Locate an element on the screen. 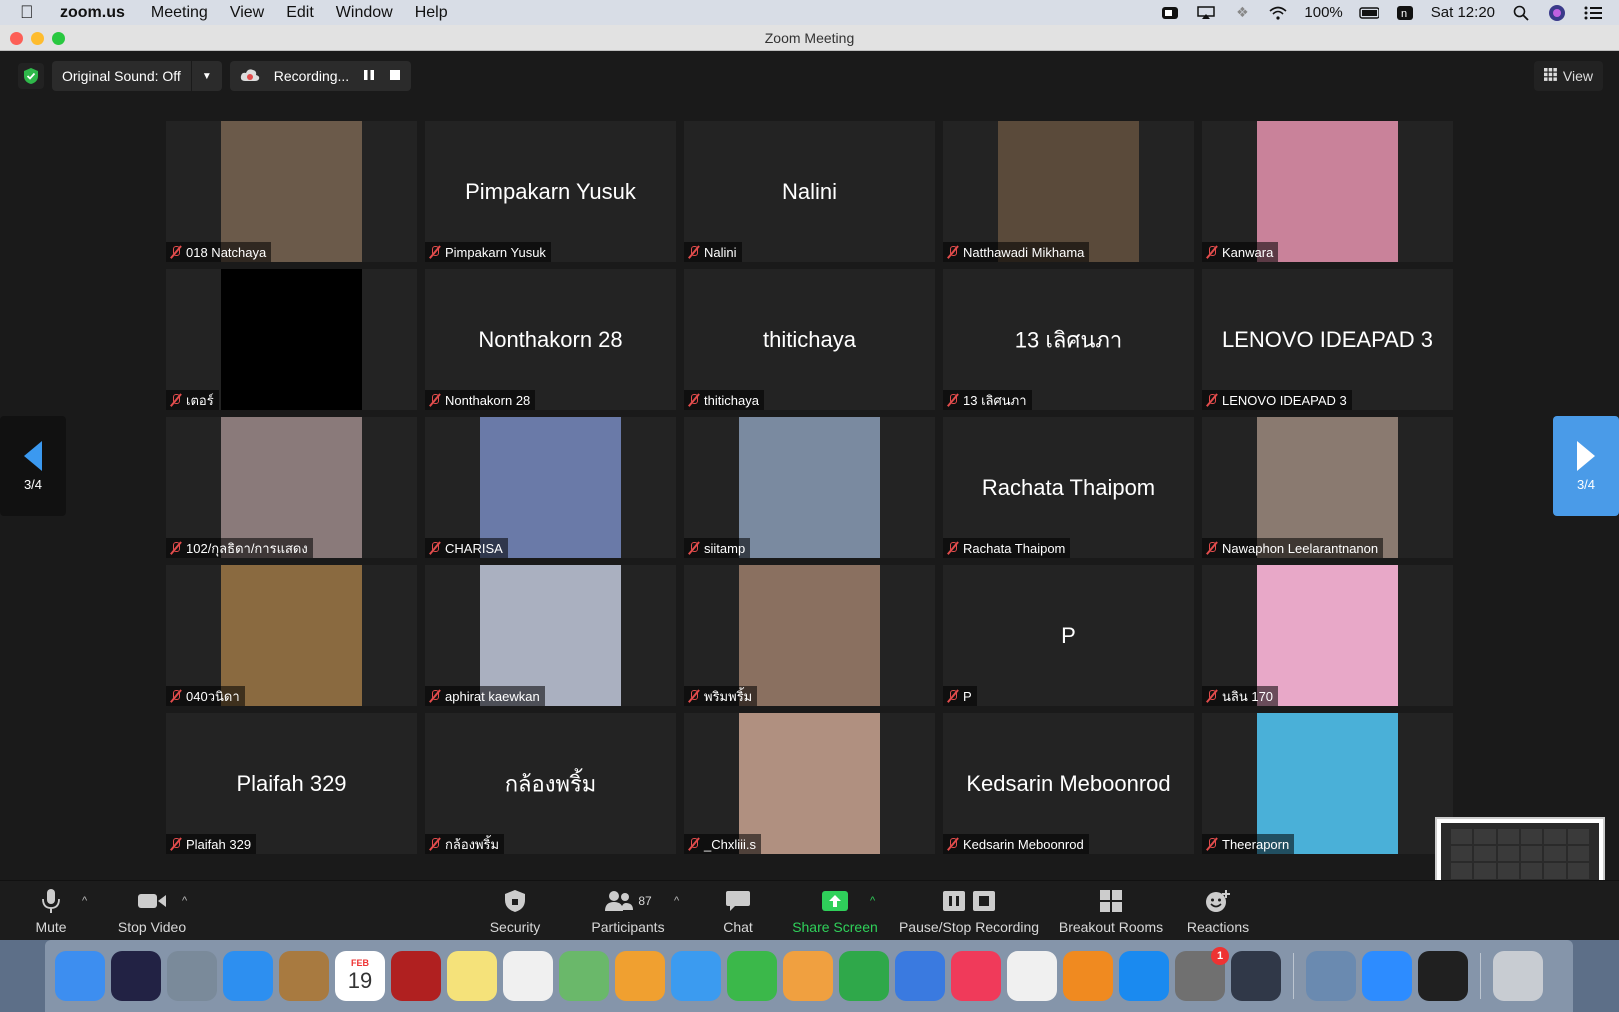 The width and height of the screenshot is (1619, 1012). participant-tile: Plaifah 329 Plaifah 329 is located at coordinates (291, 783).